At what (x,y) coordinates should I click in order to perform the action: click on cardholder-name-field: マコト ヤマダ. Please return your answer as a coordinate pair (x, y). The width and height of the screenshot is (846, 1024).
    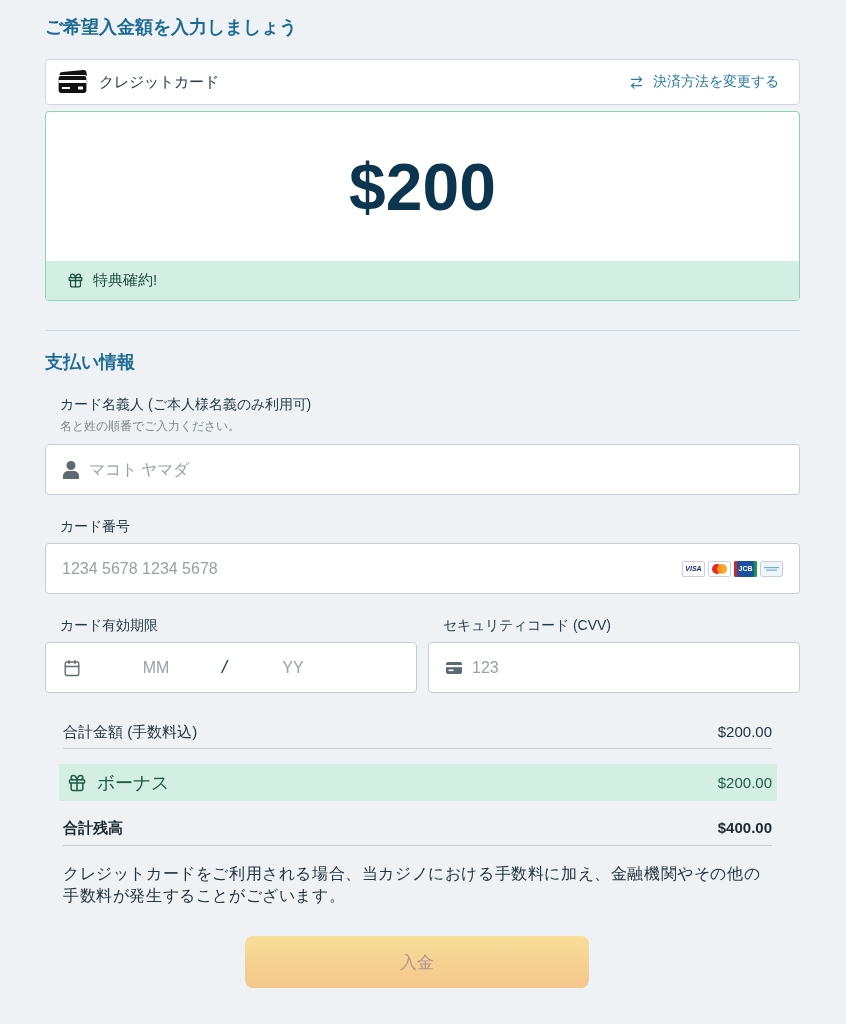
    Looking at the image, I should click on (422, 469).